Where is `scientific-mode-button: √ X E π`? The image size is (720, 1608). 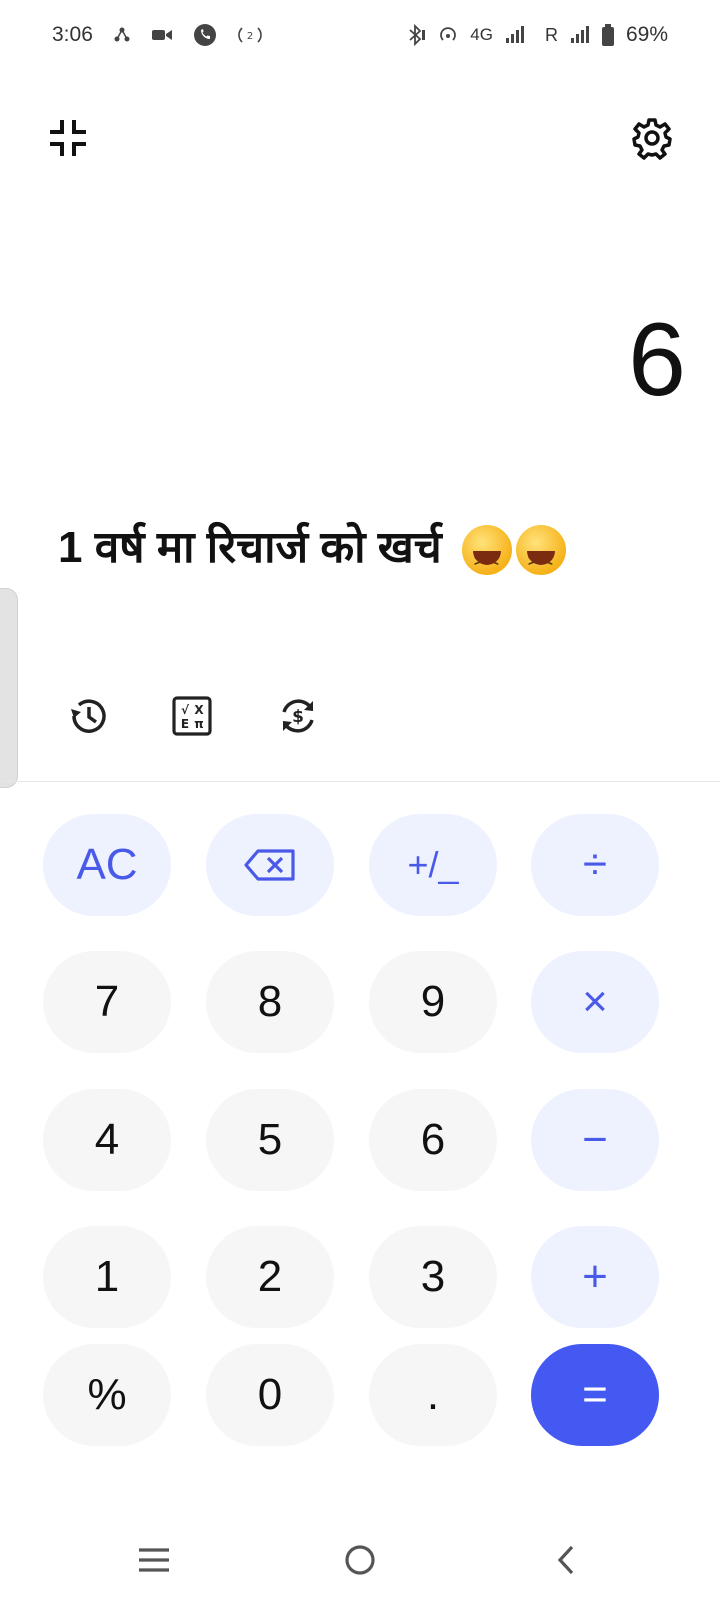
scientific-mode-button: √ X E π is located at coordinates (192, 716).